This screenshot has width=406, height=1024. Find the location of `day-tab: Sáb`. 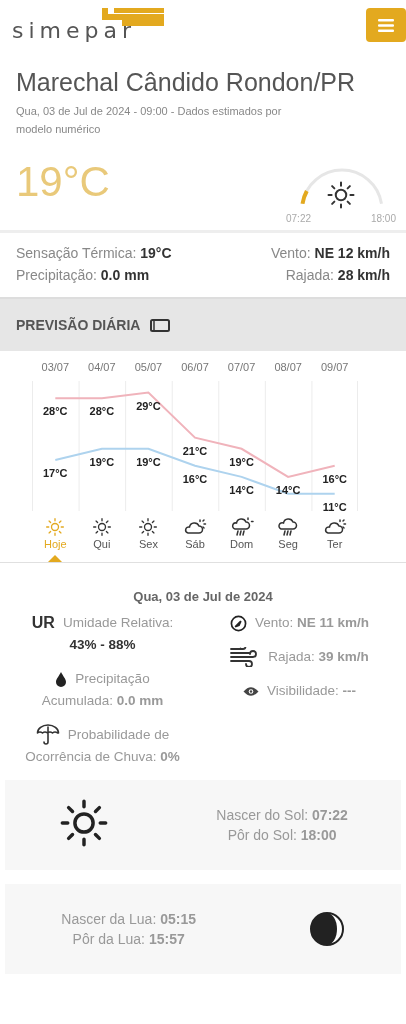

day-tab: Sáb is located at coordinates (195, 539).